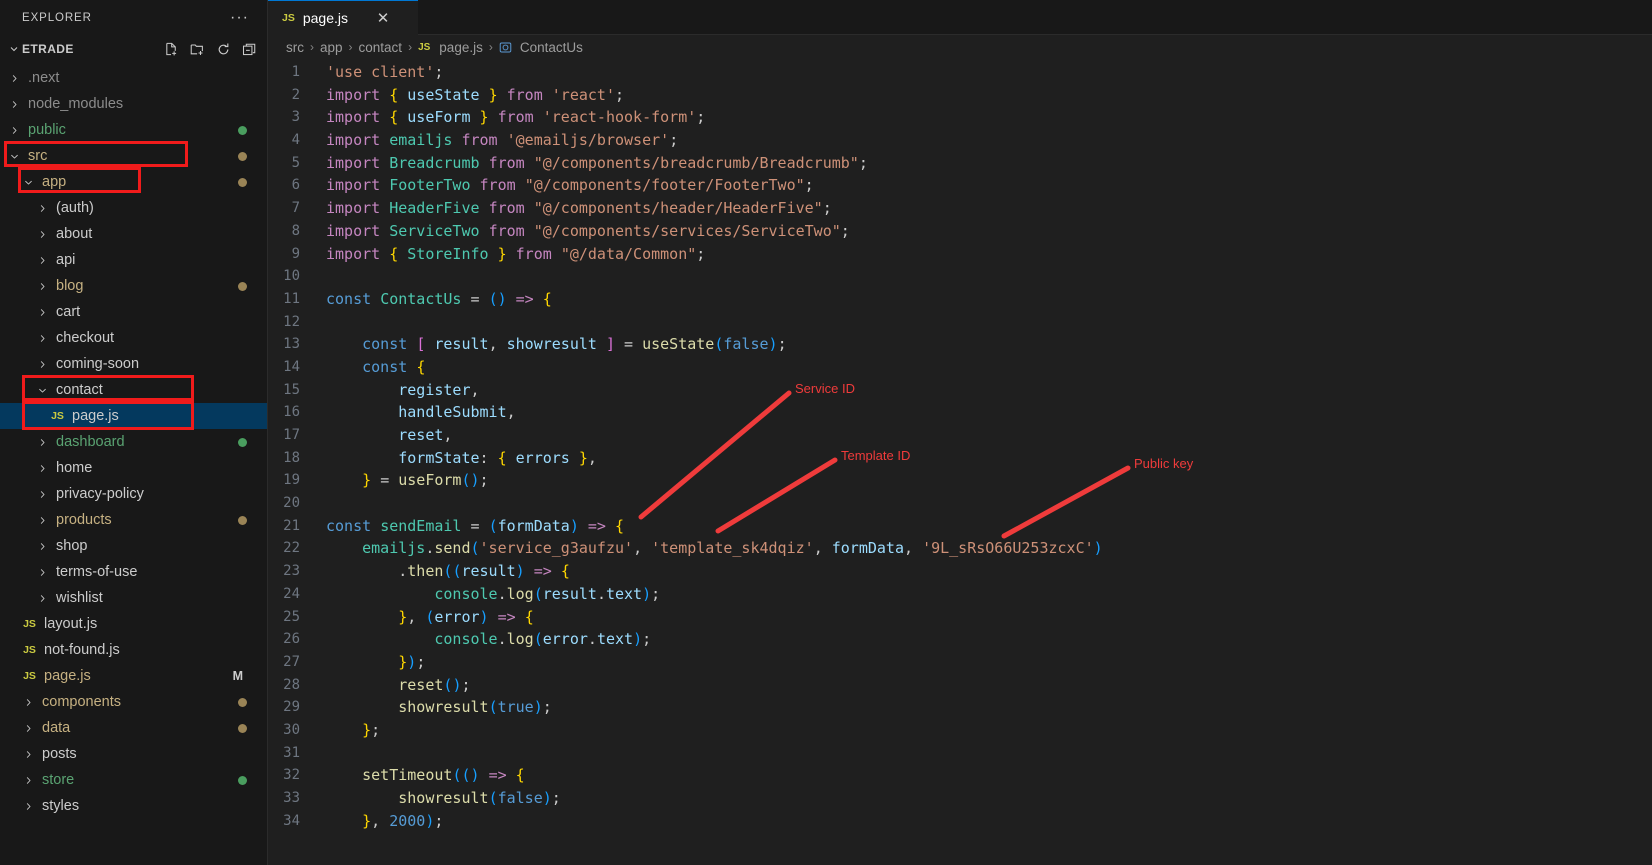  What do you see at coordinates (439, 707) in the screenshot?
I see `code-line-text: showresult(true);` at bounding box center [439, 707].